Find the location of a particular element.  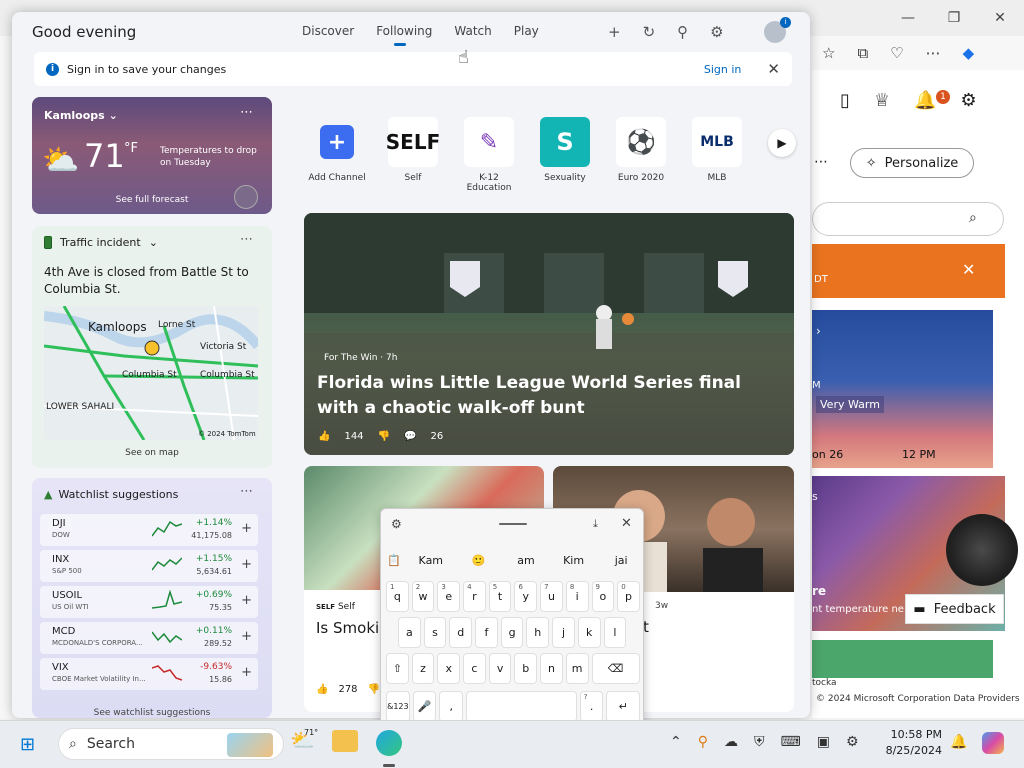

feedback-button: ▬ Feedback is located at coordinates (954, 609).